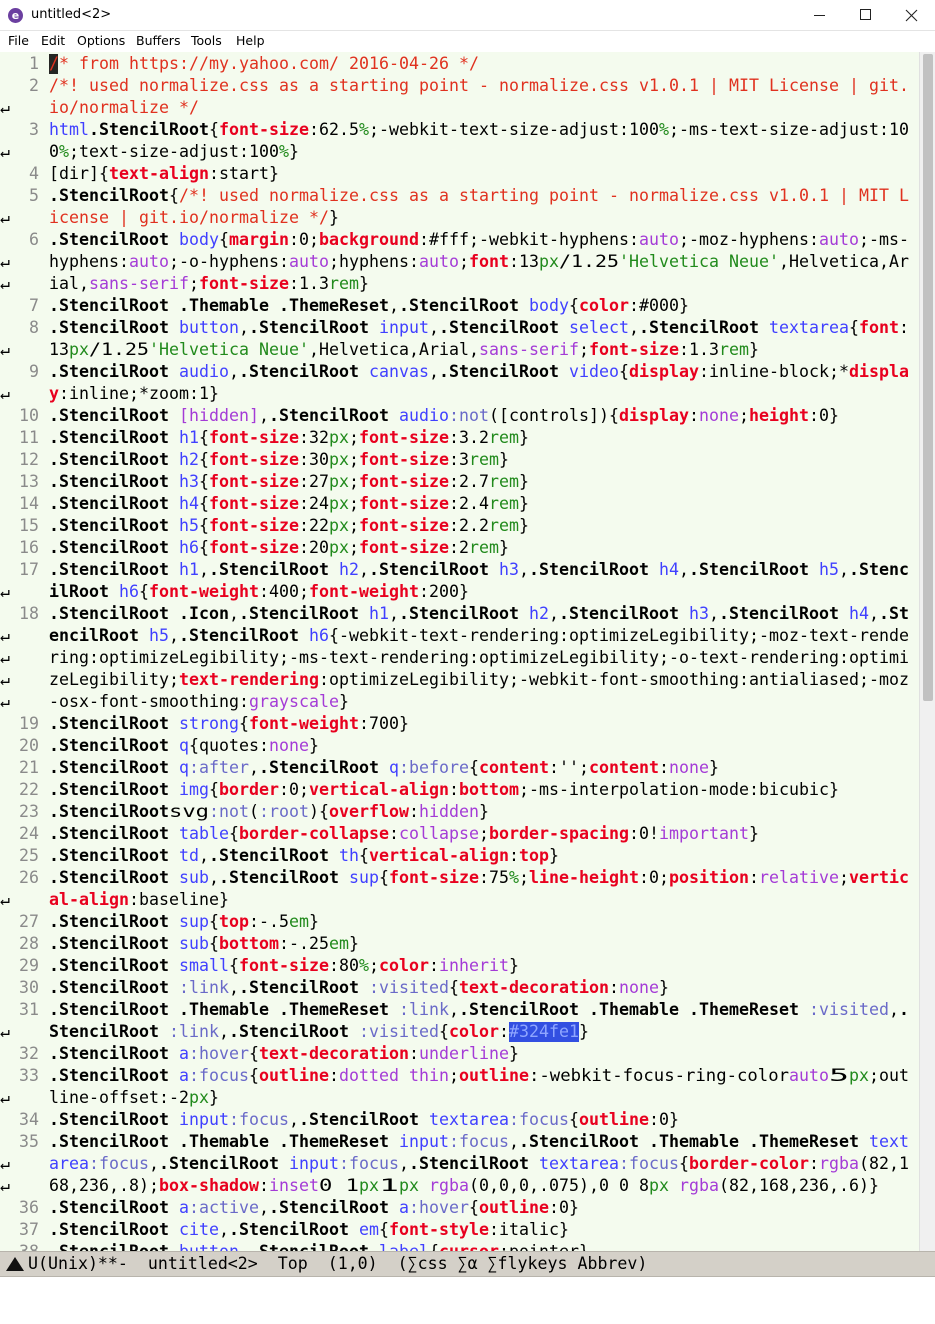 The image size is (935, 1324). I want to click on line-number: 26, so click(29, 877).